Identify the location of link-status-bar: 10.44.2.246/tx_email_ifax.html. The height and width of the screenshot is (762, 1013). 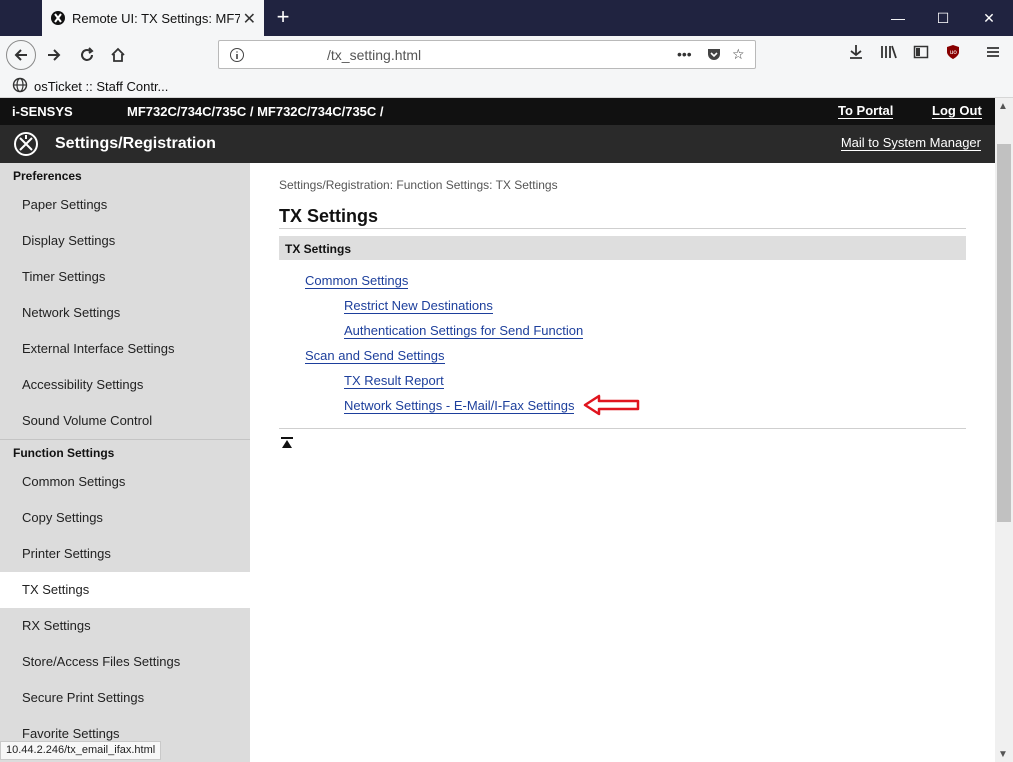
(81, 750).